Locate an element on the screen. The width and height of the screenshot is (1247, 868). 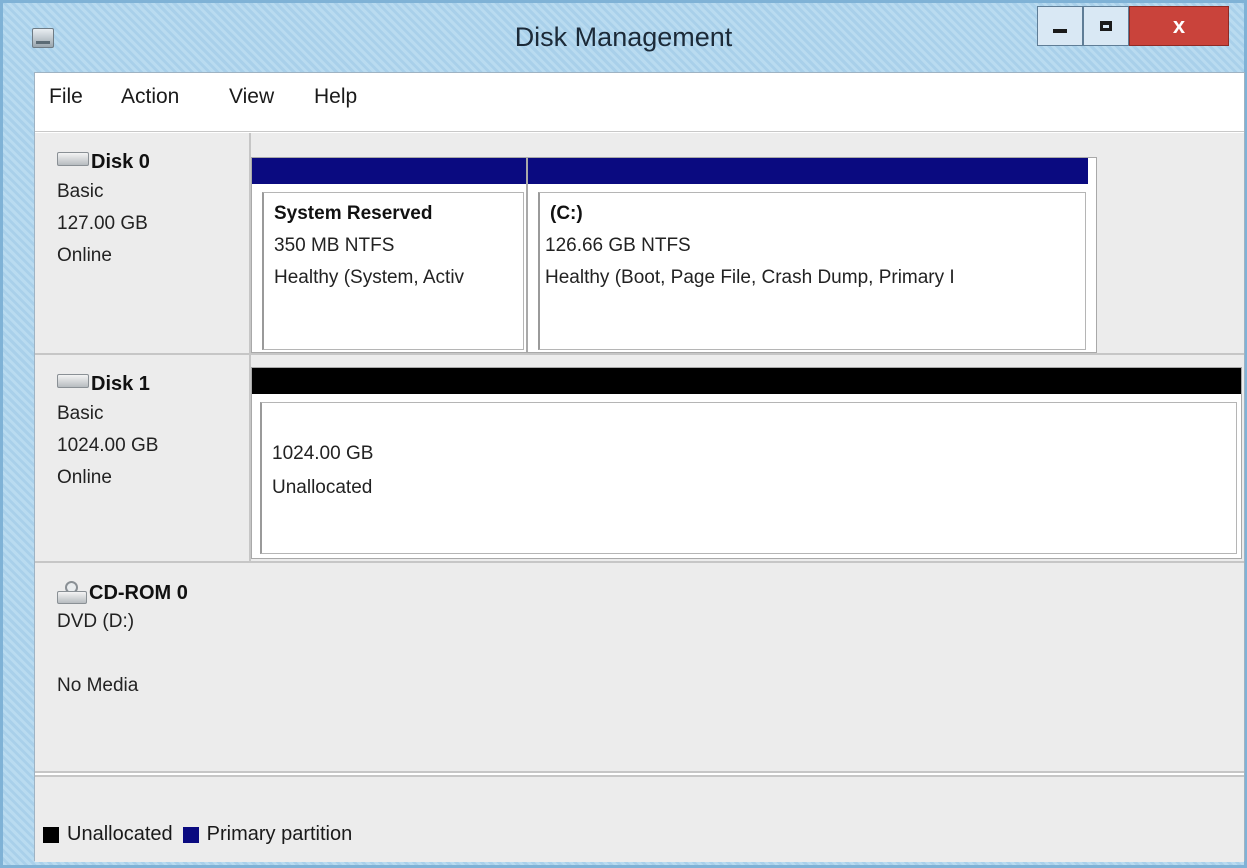
close-button: x is located at coordinates (1179, 26).